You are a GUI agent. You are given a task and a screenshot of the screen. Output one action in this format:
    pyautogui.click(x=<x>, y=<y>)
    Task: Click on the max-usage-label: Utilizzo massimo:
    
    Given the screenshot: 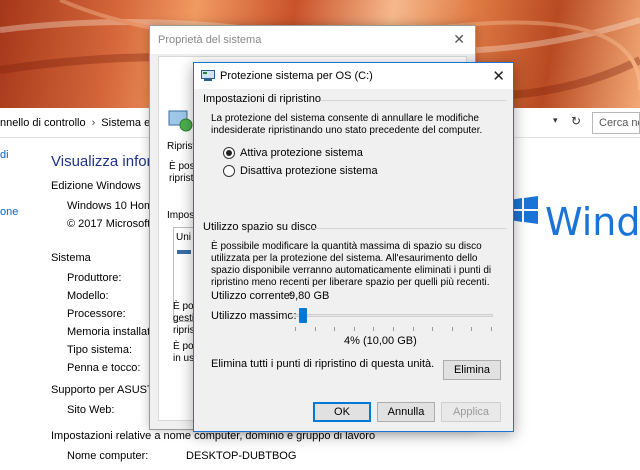 What is the action you would take?
    pyautogui.click(x=254, y=316)
    